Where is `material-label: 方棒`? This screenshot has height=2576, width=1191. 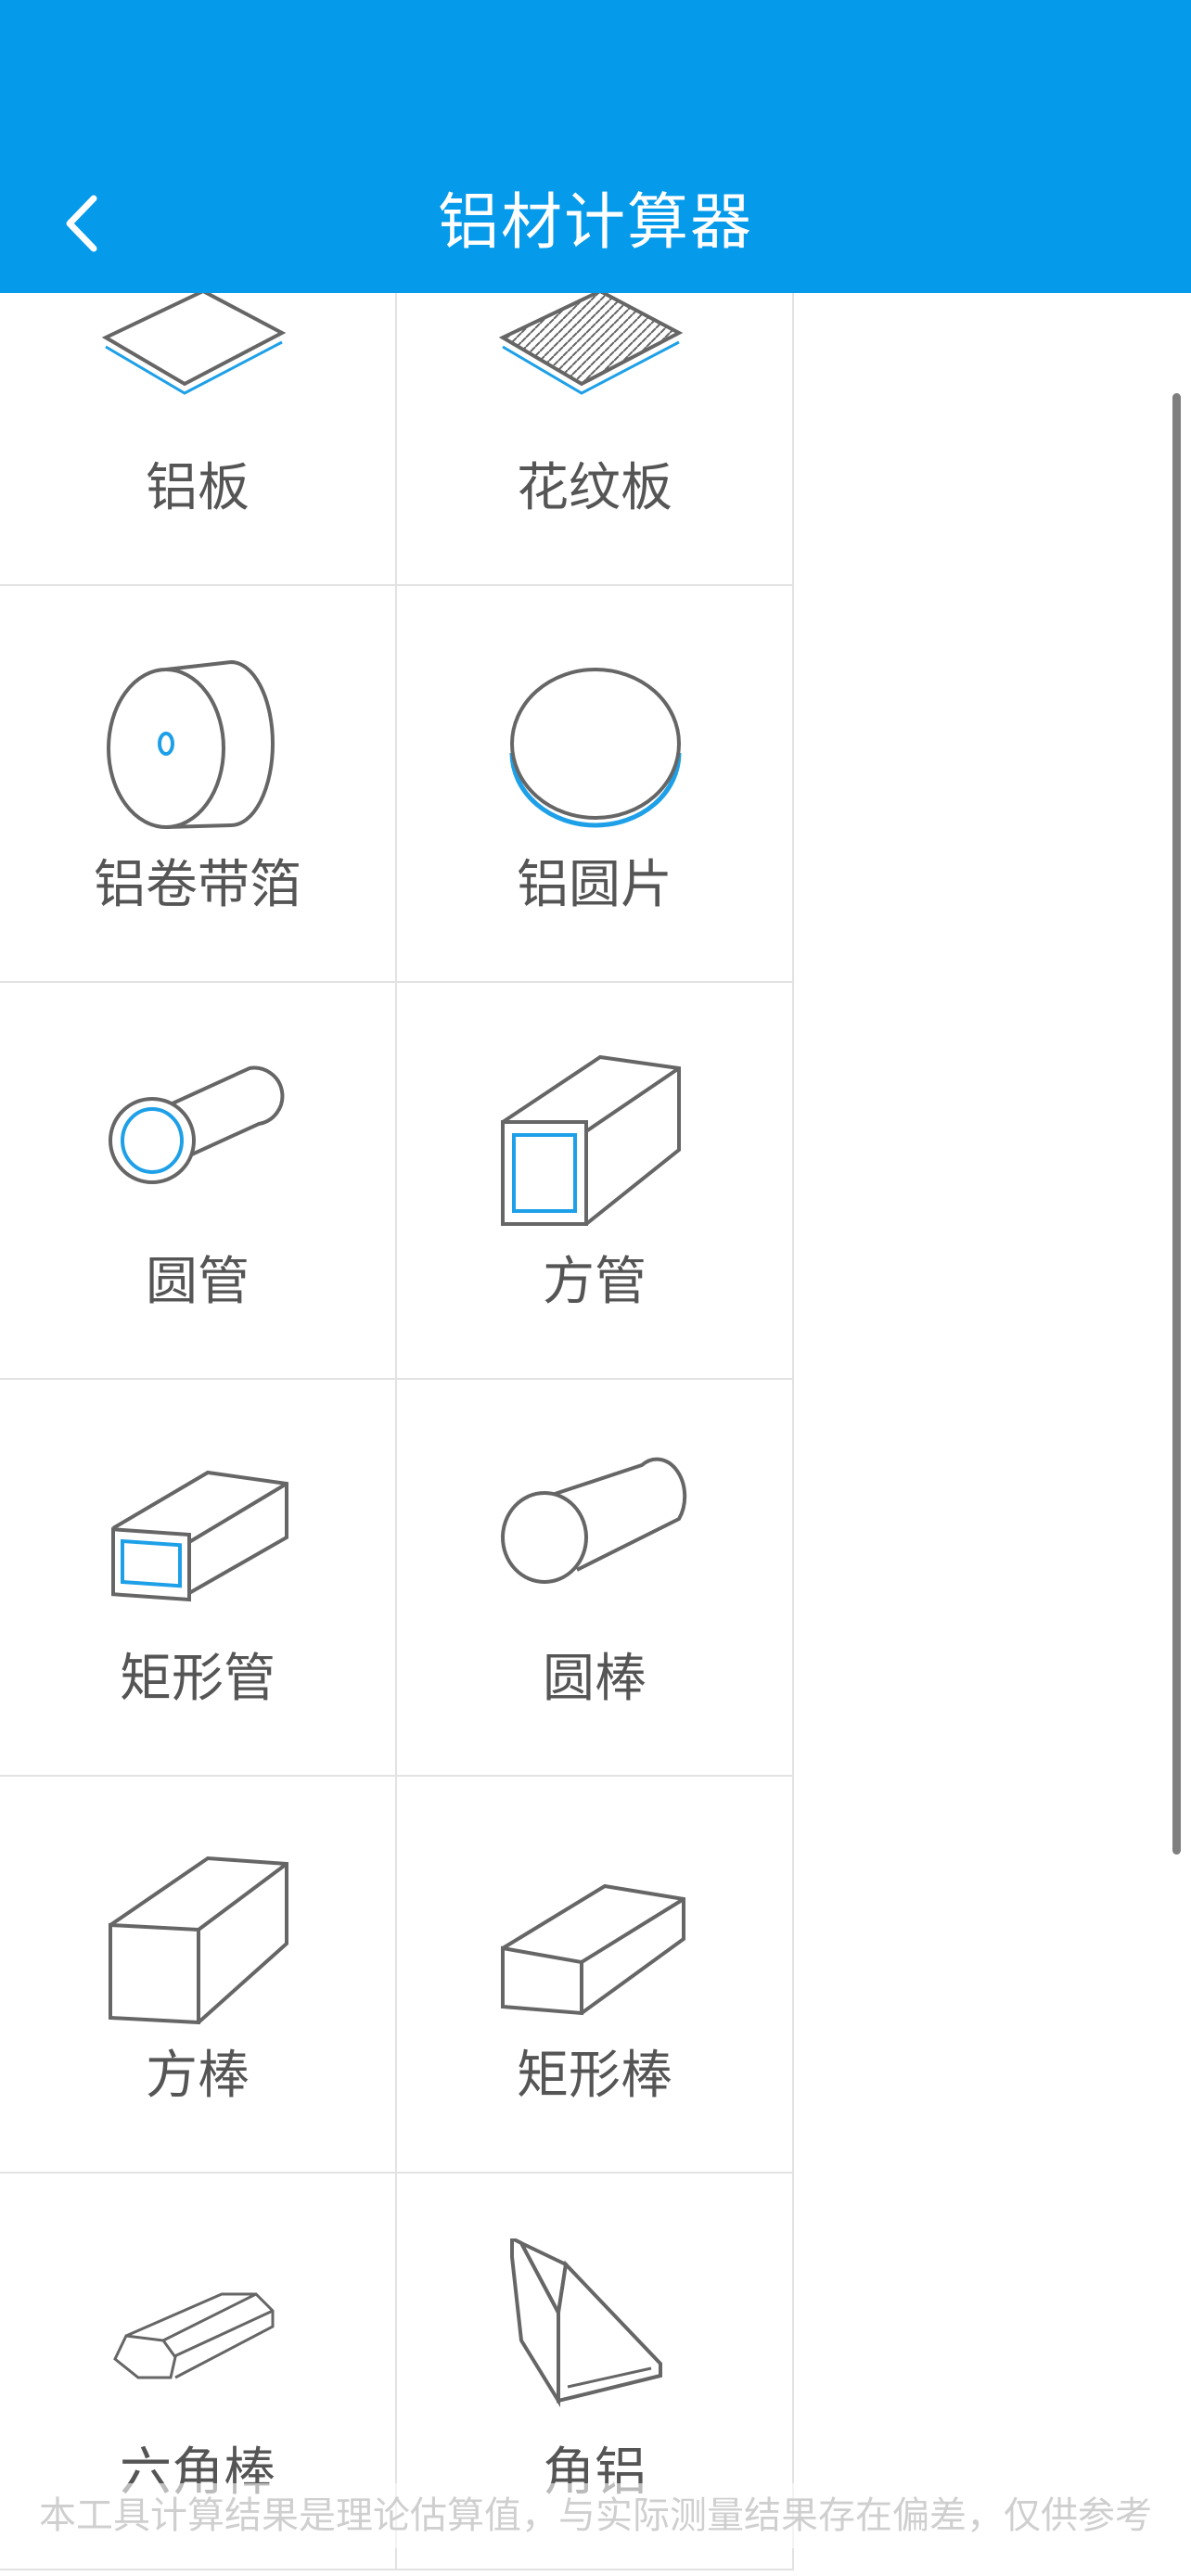
material-label: 方棒 is located at coordinates (198, 2076).